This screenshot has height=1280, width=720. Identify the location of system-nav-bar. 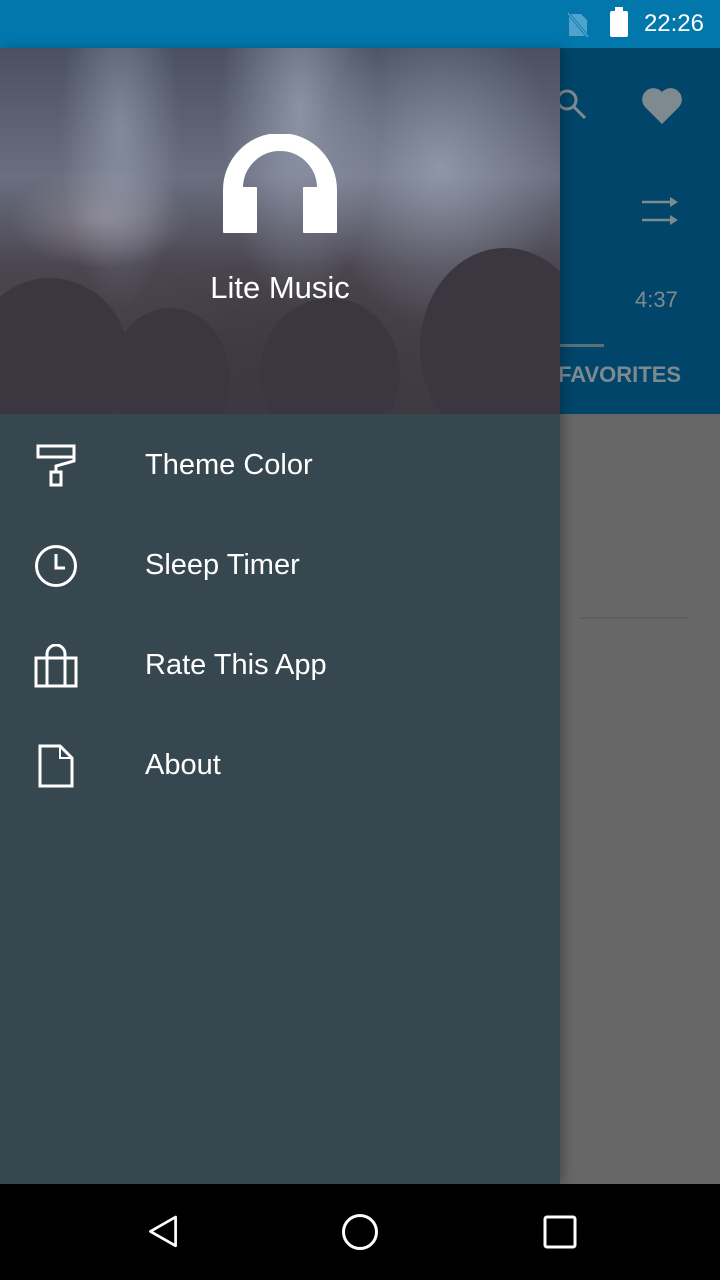
(360, 1232).